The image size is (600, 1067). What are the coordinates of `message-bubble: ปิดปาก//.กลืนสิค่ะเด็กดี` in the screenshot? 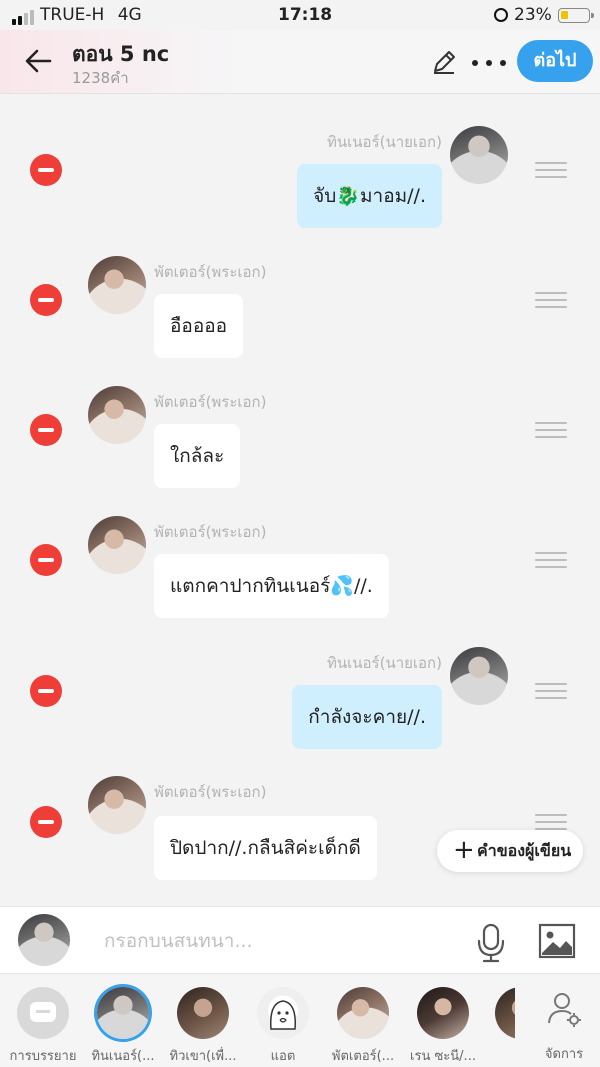 It's located at (265, 848).